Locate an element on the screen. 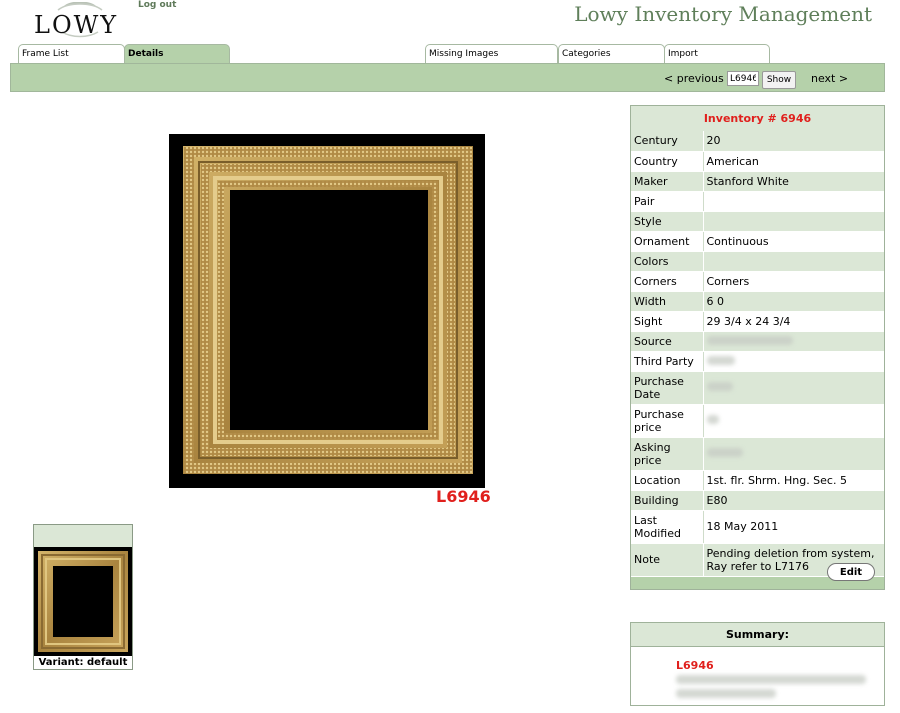 The image size is (900, 713). field-label: Source is located at coordinates (667, 341).